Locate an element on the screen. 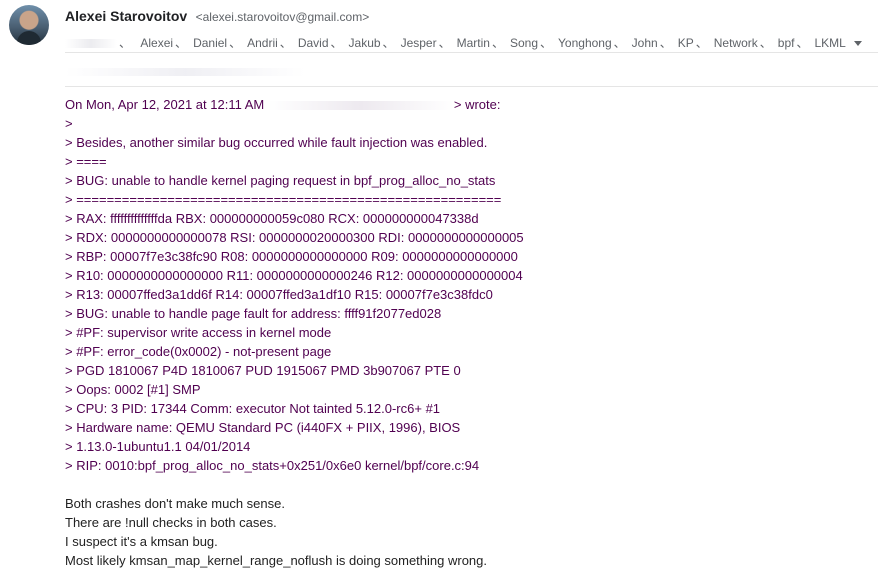 The image size is (878, 570). recipient-name: Song is located at coordinates (524, 43).